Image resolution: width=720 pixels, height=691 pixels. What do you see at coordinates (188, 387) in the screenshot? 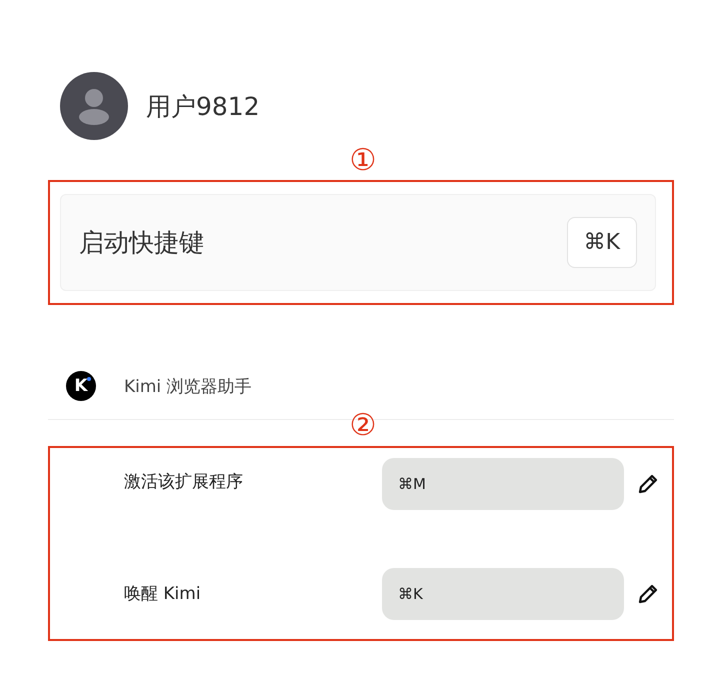
I see `extension-name: Kimi 浏览器助手` at bounding box center [188, 387].